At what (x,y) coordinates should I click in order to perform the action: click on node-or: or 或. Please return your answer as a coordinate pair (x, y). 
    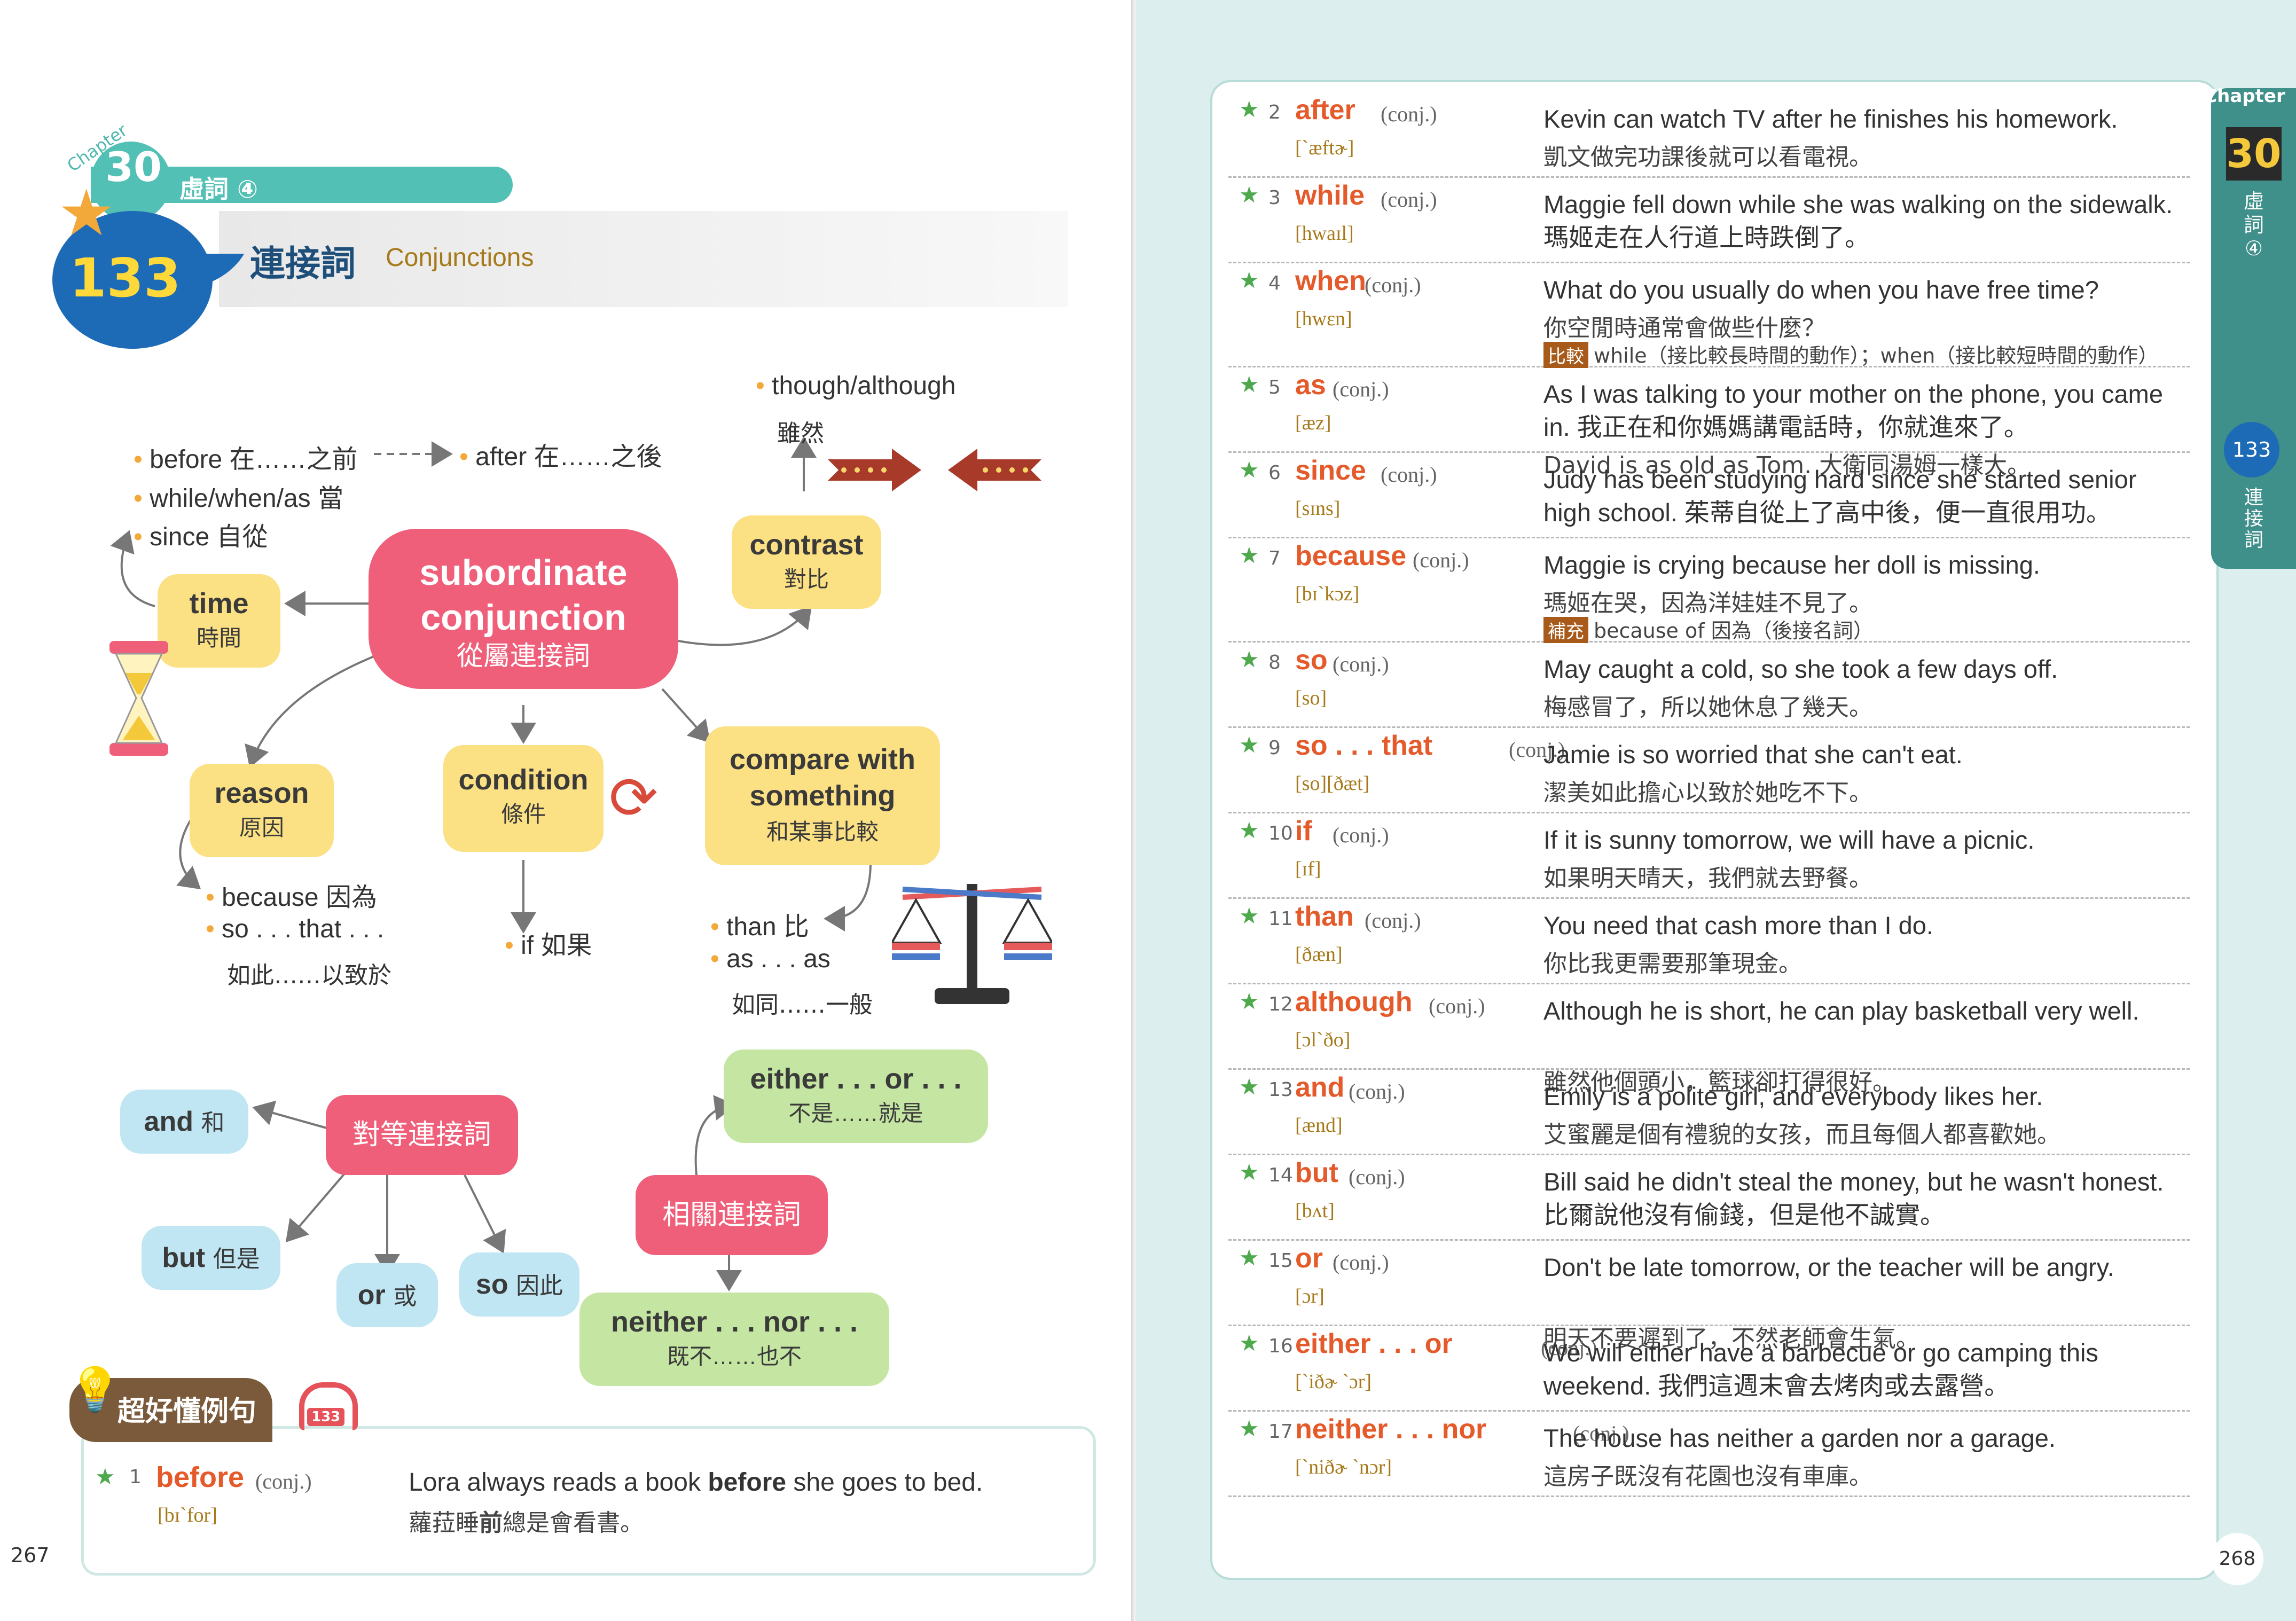
    Looking at the image, I should click on (387, 1295).